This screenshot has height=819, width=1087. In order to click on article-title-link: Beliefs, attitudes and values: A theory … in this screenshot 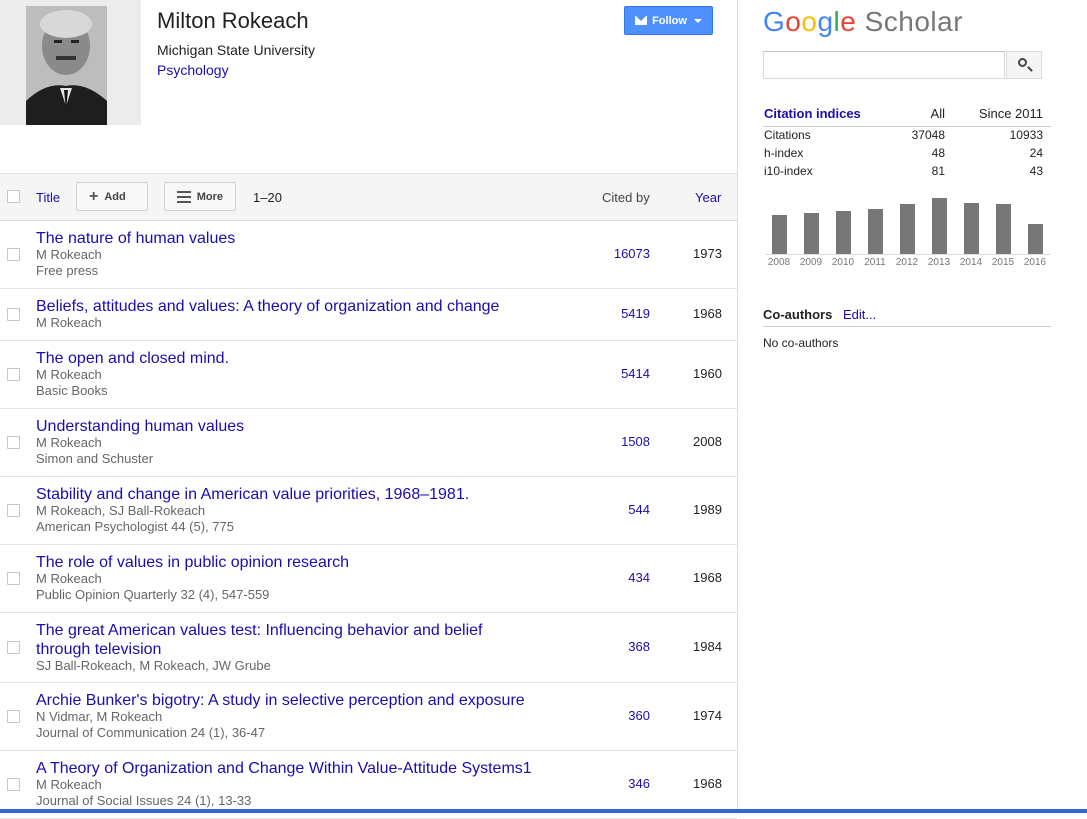, I will do `click(286, 306)`.